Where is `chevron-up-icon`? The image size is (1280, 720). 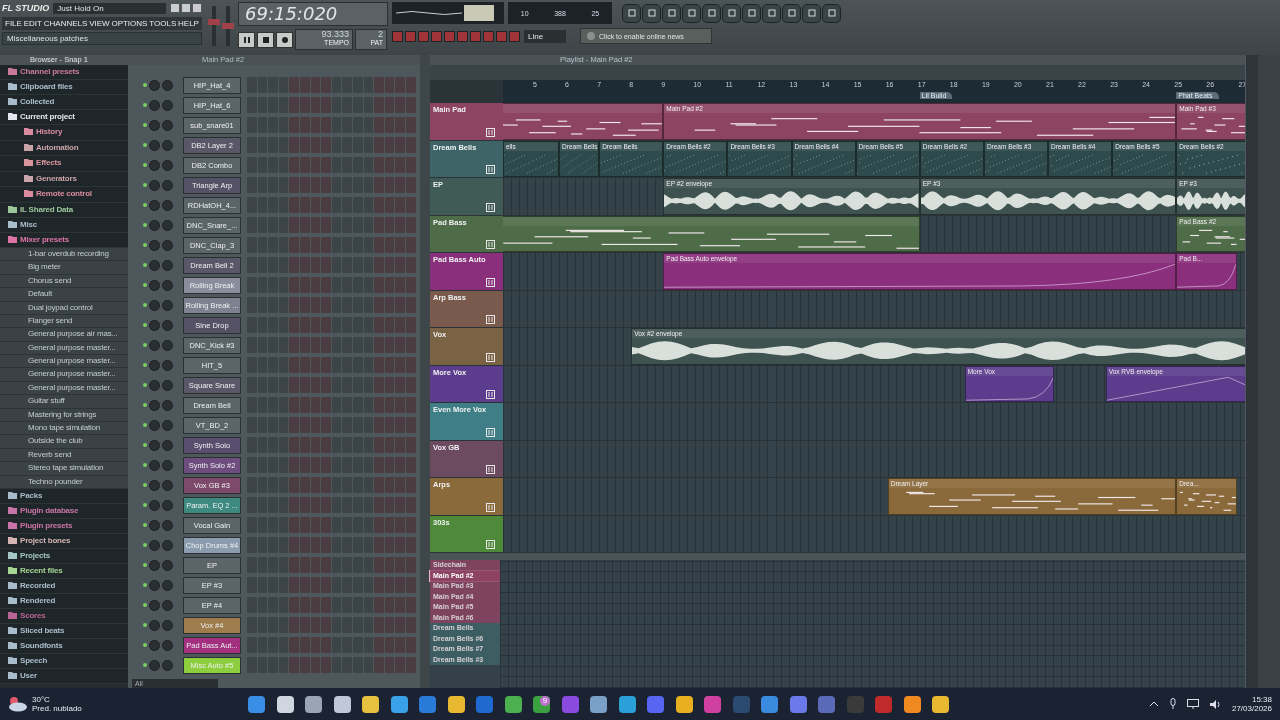
chevron-up-icon is located at coordinates (1153, 704).